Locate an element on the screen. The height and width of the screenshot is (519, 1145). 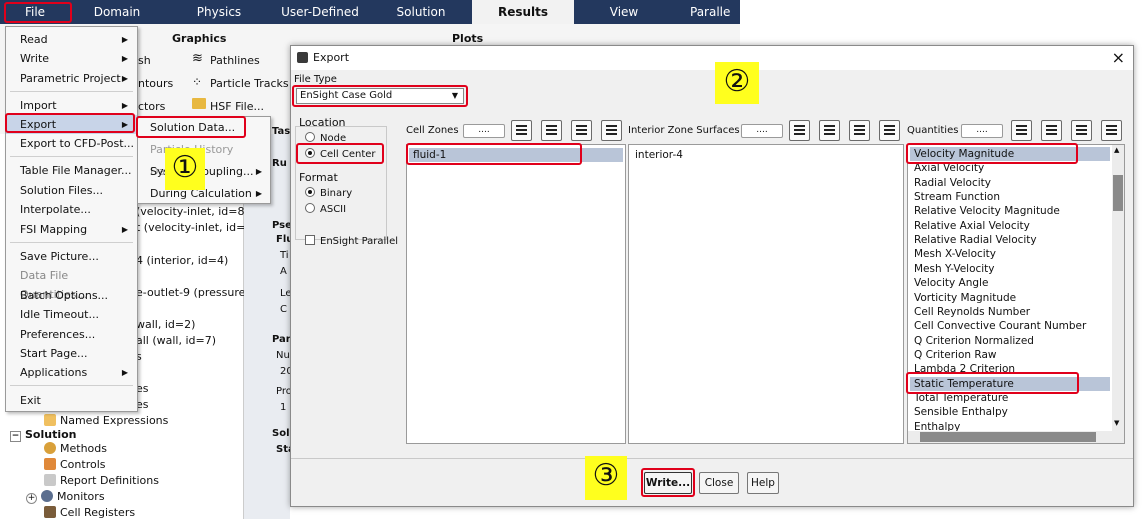
quantity-item: Stream Function is located at coordinates (1010, 197).